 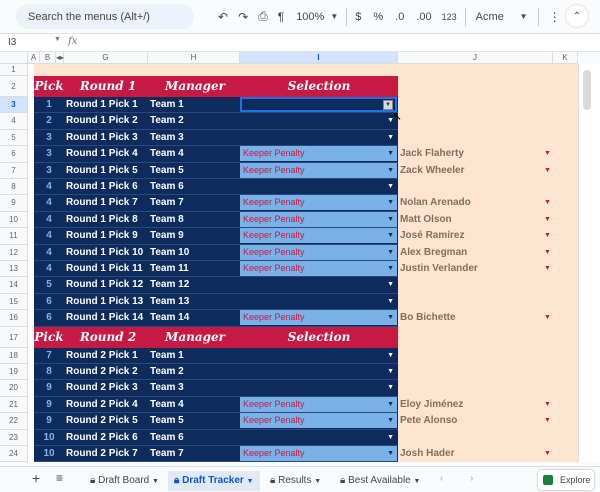 I want to click on name-box: I3, so click(x=12, y=42).